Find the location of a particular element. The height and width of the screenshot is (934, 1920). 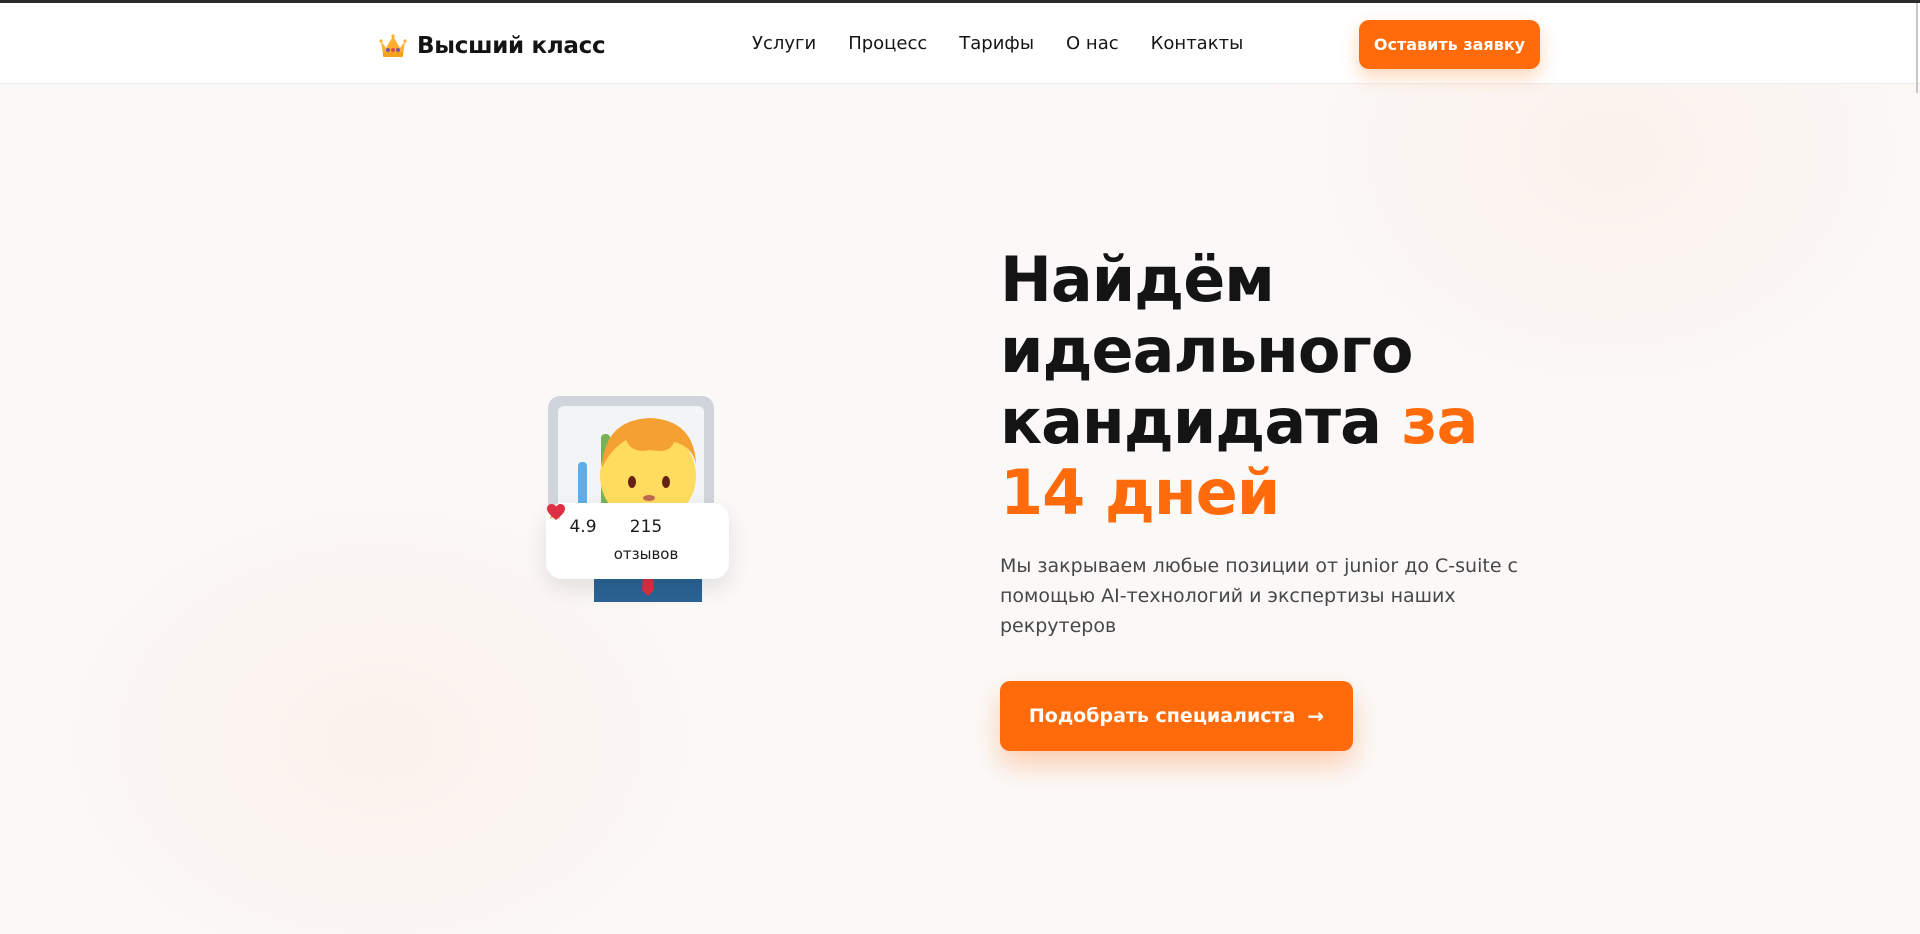

heart-icon is located at coordinates (556, 512).